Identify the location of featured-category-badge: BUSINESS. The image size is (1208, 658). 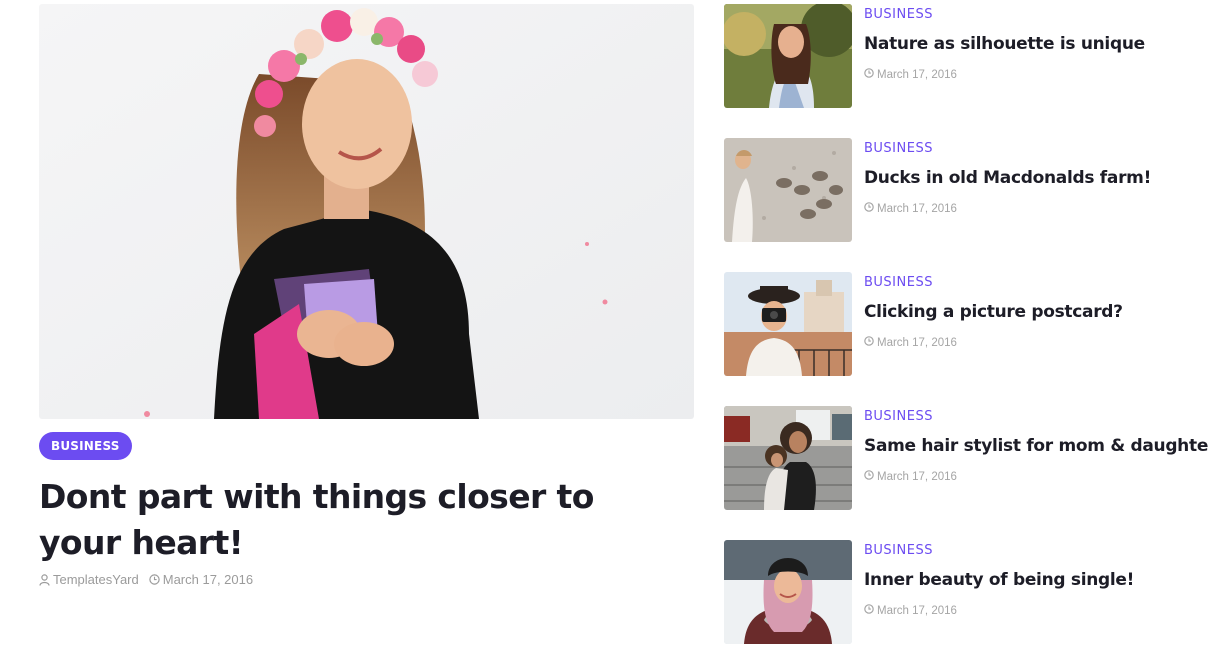
(85, 446).